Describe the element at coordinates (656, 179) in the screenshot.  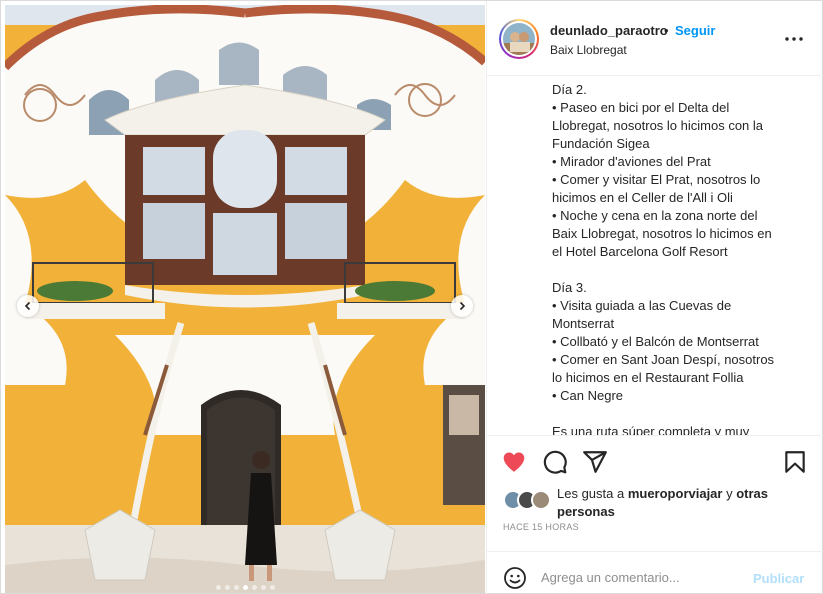
I see `caption-line: • Comer y visitar El Prat, nosotros lo` at that location.